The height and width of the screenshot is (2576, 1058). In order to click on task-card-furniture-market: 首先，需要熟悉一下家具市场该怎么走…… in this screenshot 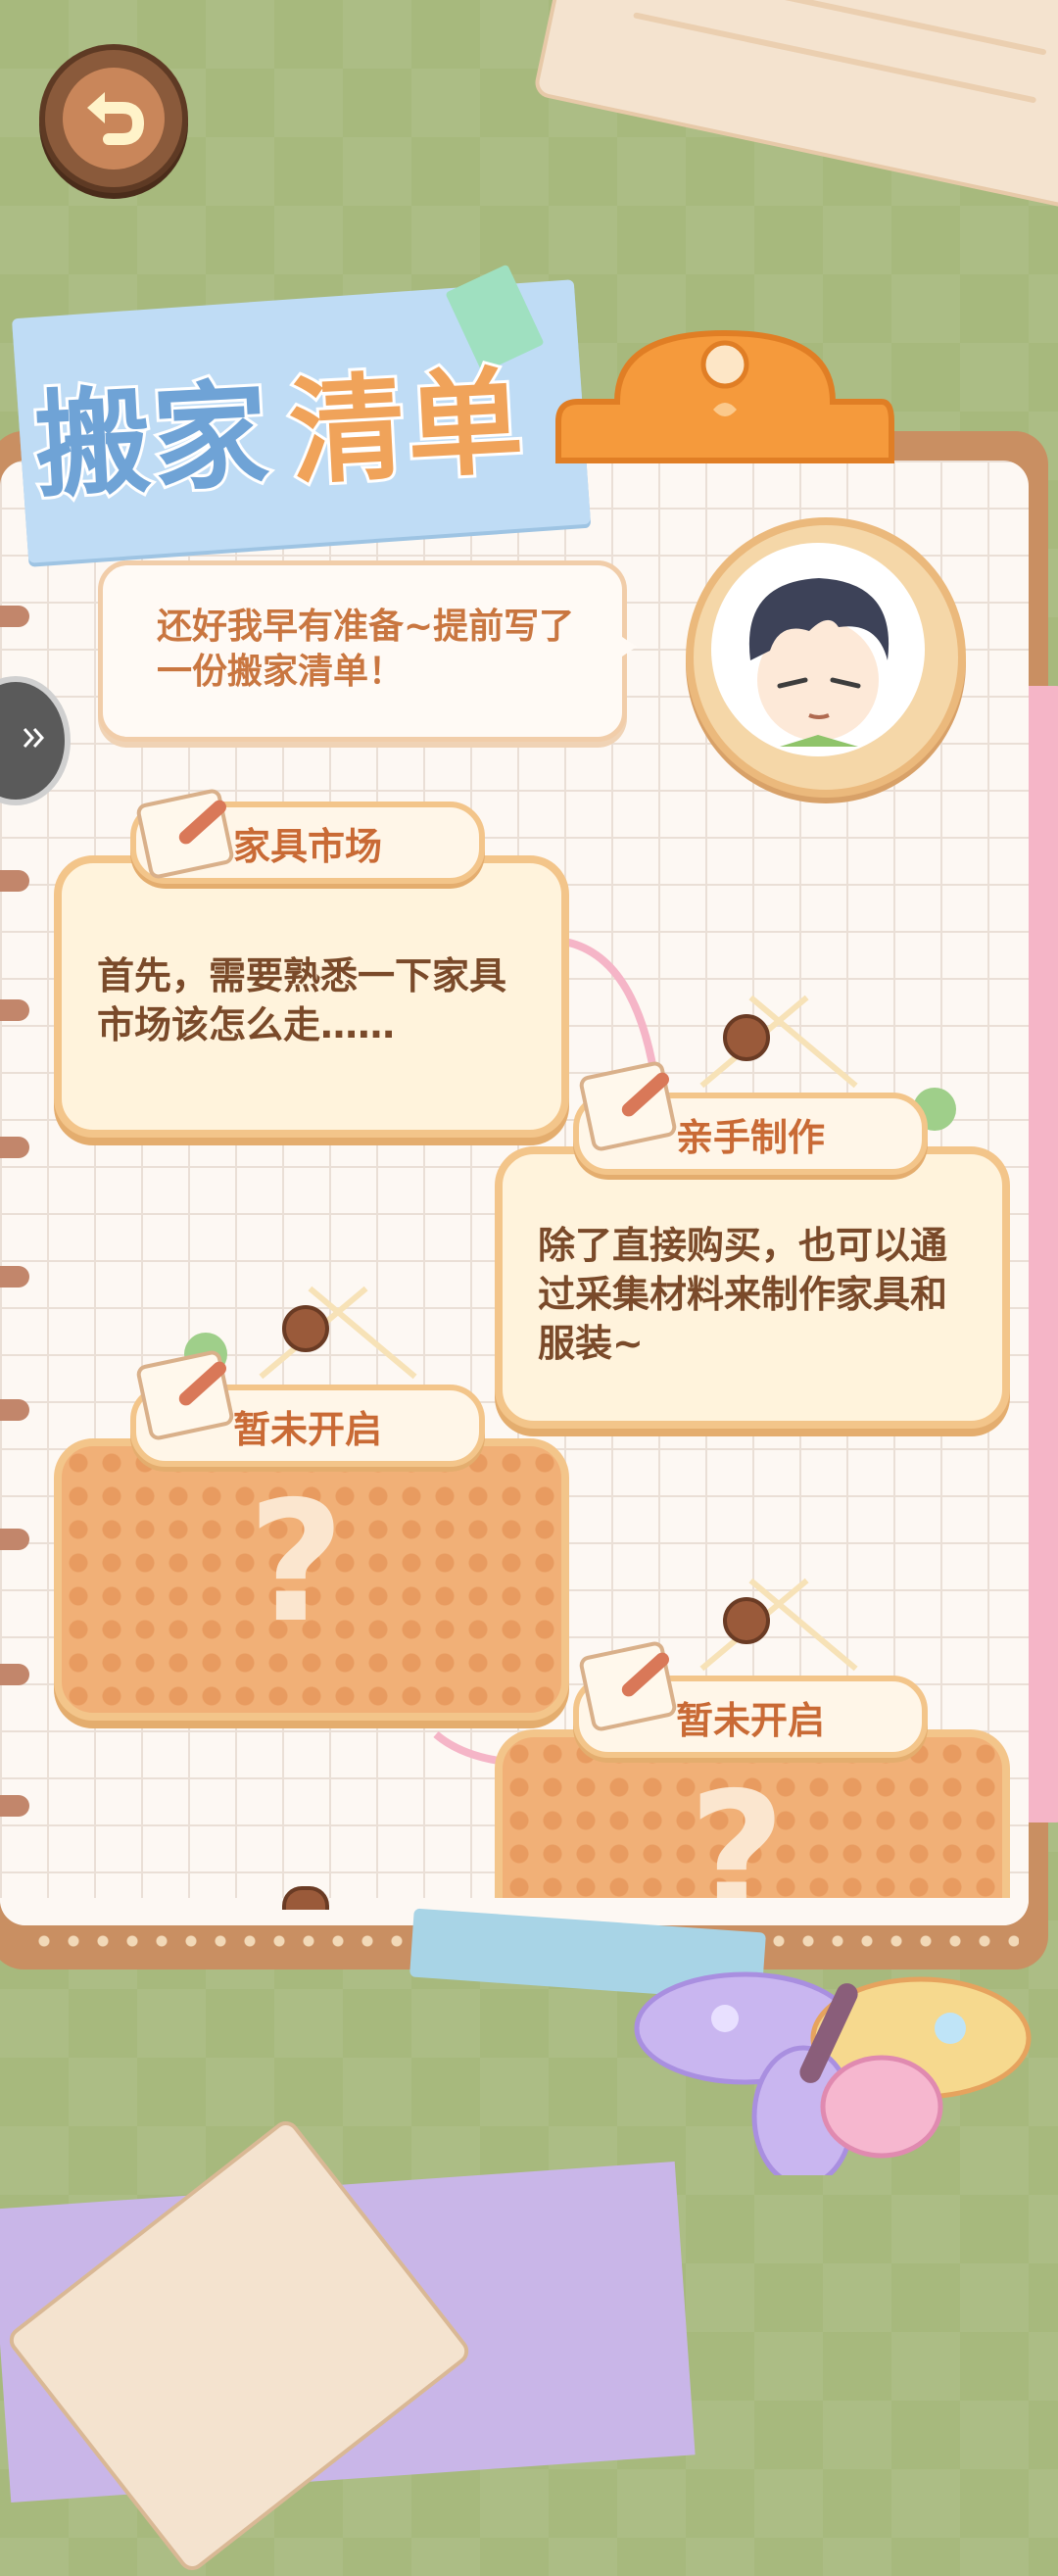, I will do `click(311, 996)`.